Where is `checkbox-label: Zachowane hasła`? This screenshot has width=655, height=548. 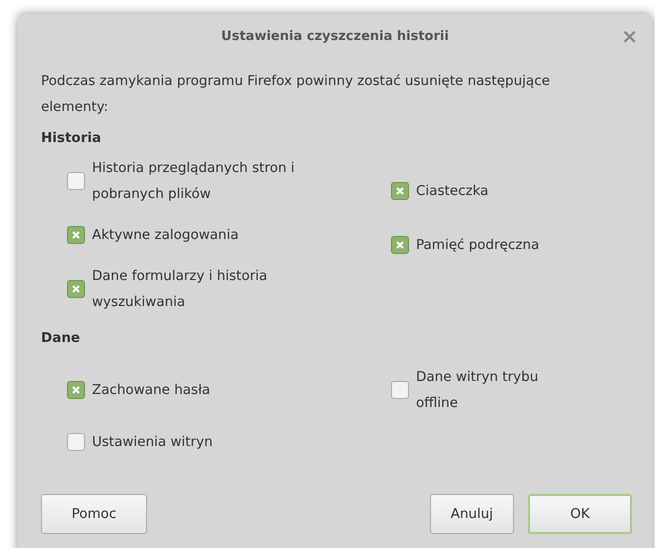 checkbox-label: Zachowane hasła is located at coordinates (151, 390).